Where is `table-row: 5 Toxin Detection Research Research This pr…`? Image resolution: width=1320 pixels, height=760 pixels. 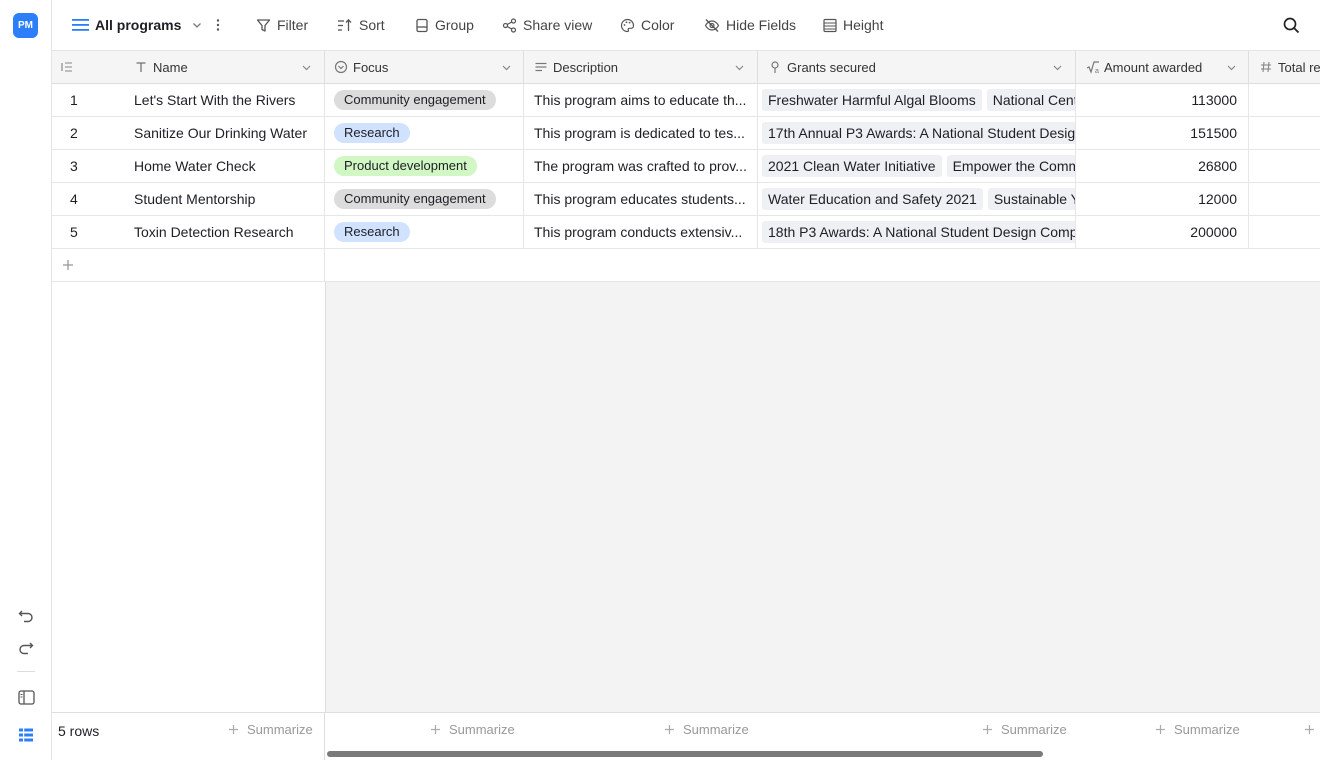 table-row: 5 Toxin Detection Research Research This pr… is located at coordinates (686, 232).